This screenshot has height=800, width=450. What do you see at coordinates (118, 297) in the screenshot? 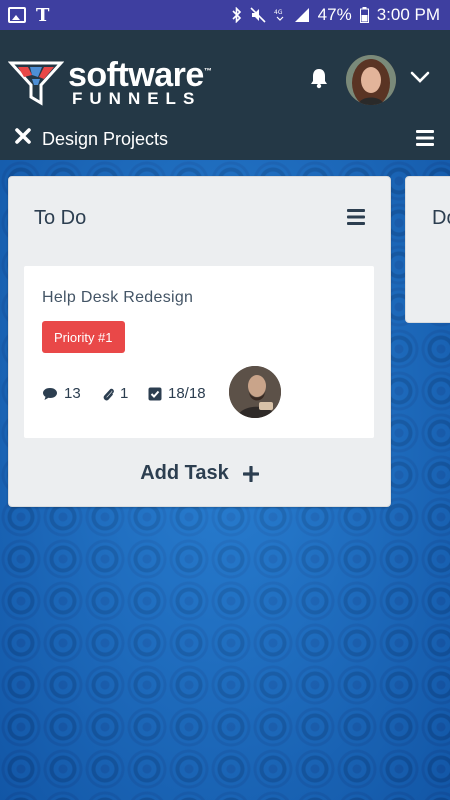
I see `task-title: Help Desk Redesign` at bounding box center [118, 297].